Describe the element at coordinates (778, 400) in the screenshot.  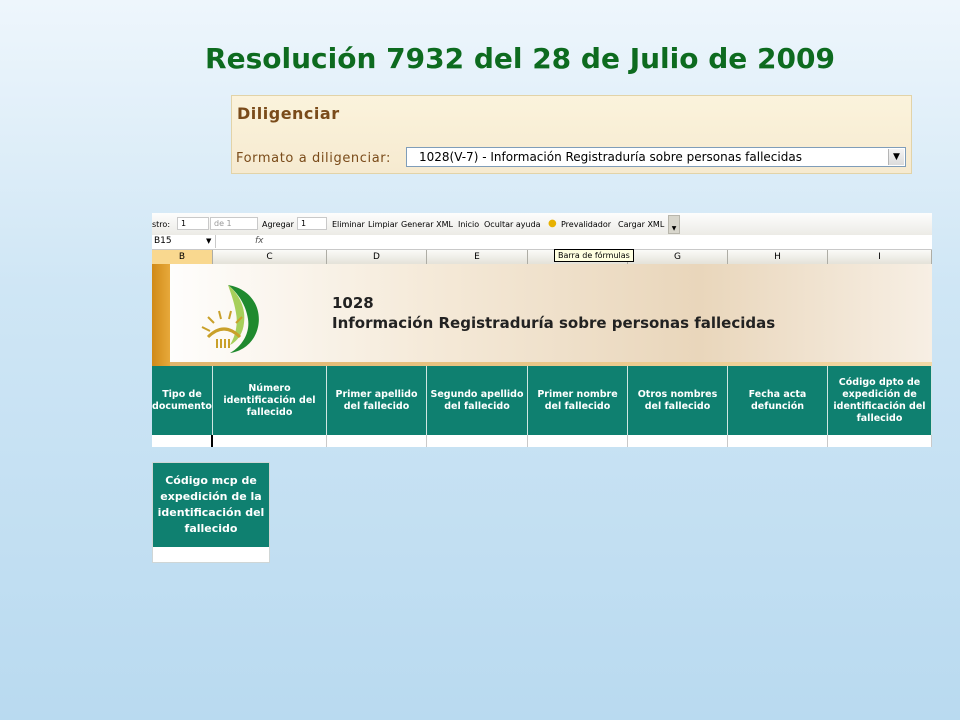
I see `header-fecha-acta: Fecha acta defunción` at that location.